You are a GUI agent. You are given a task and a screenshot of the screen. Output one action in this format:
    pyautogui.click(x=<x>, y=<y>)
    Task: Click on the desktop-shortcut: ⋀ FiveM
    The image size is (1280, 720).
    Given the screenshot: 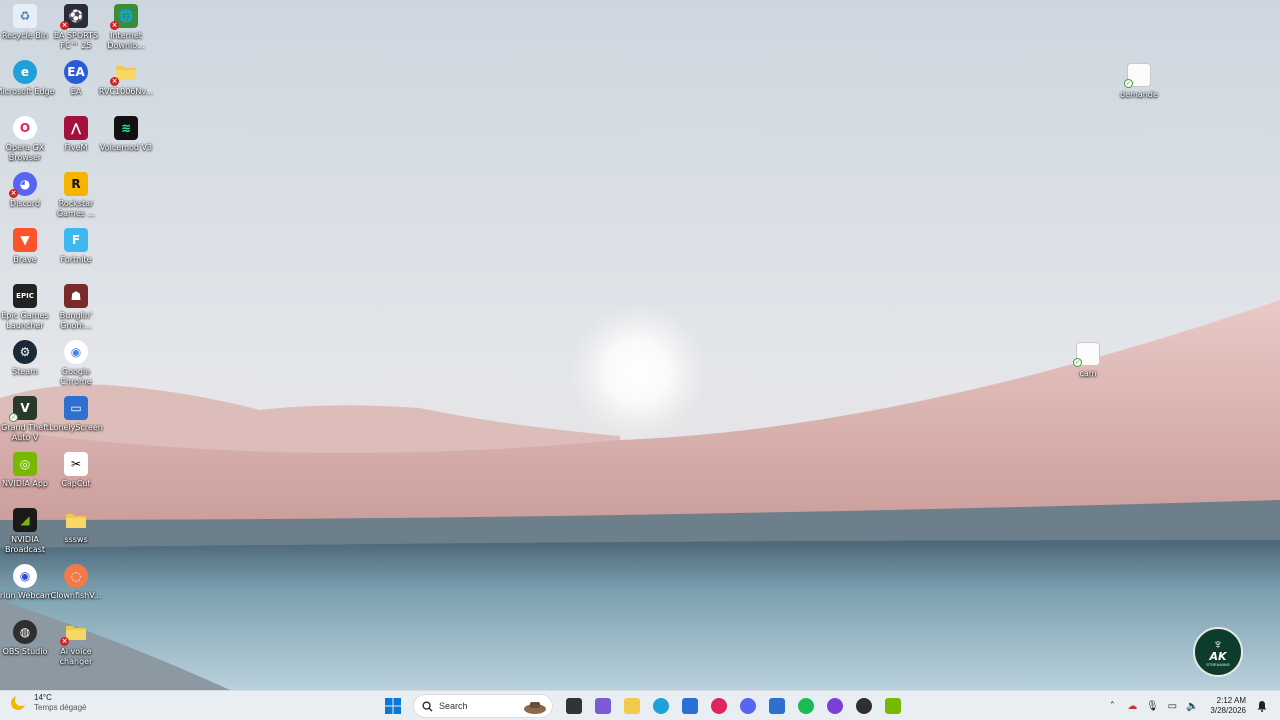 What is the action you would take?
    pyautogui.click(x=76, y=134)
    